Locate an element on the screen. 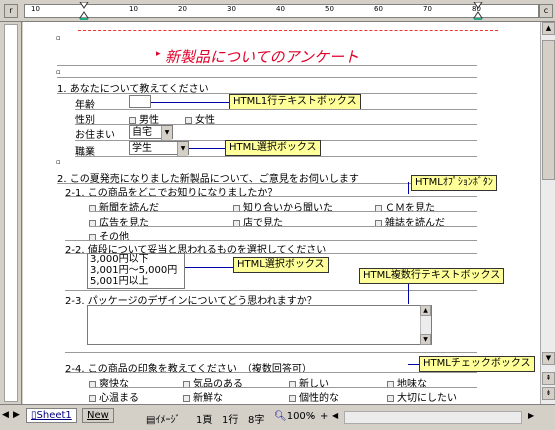 This screenshot has width=555, height=430. residence-select: 自宅 ▼ is located at coordinates (151, 132).